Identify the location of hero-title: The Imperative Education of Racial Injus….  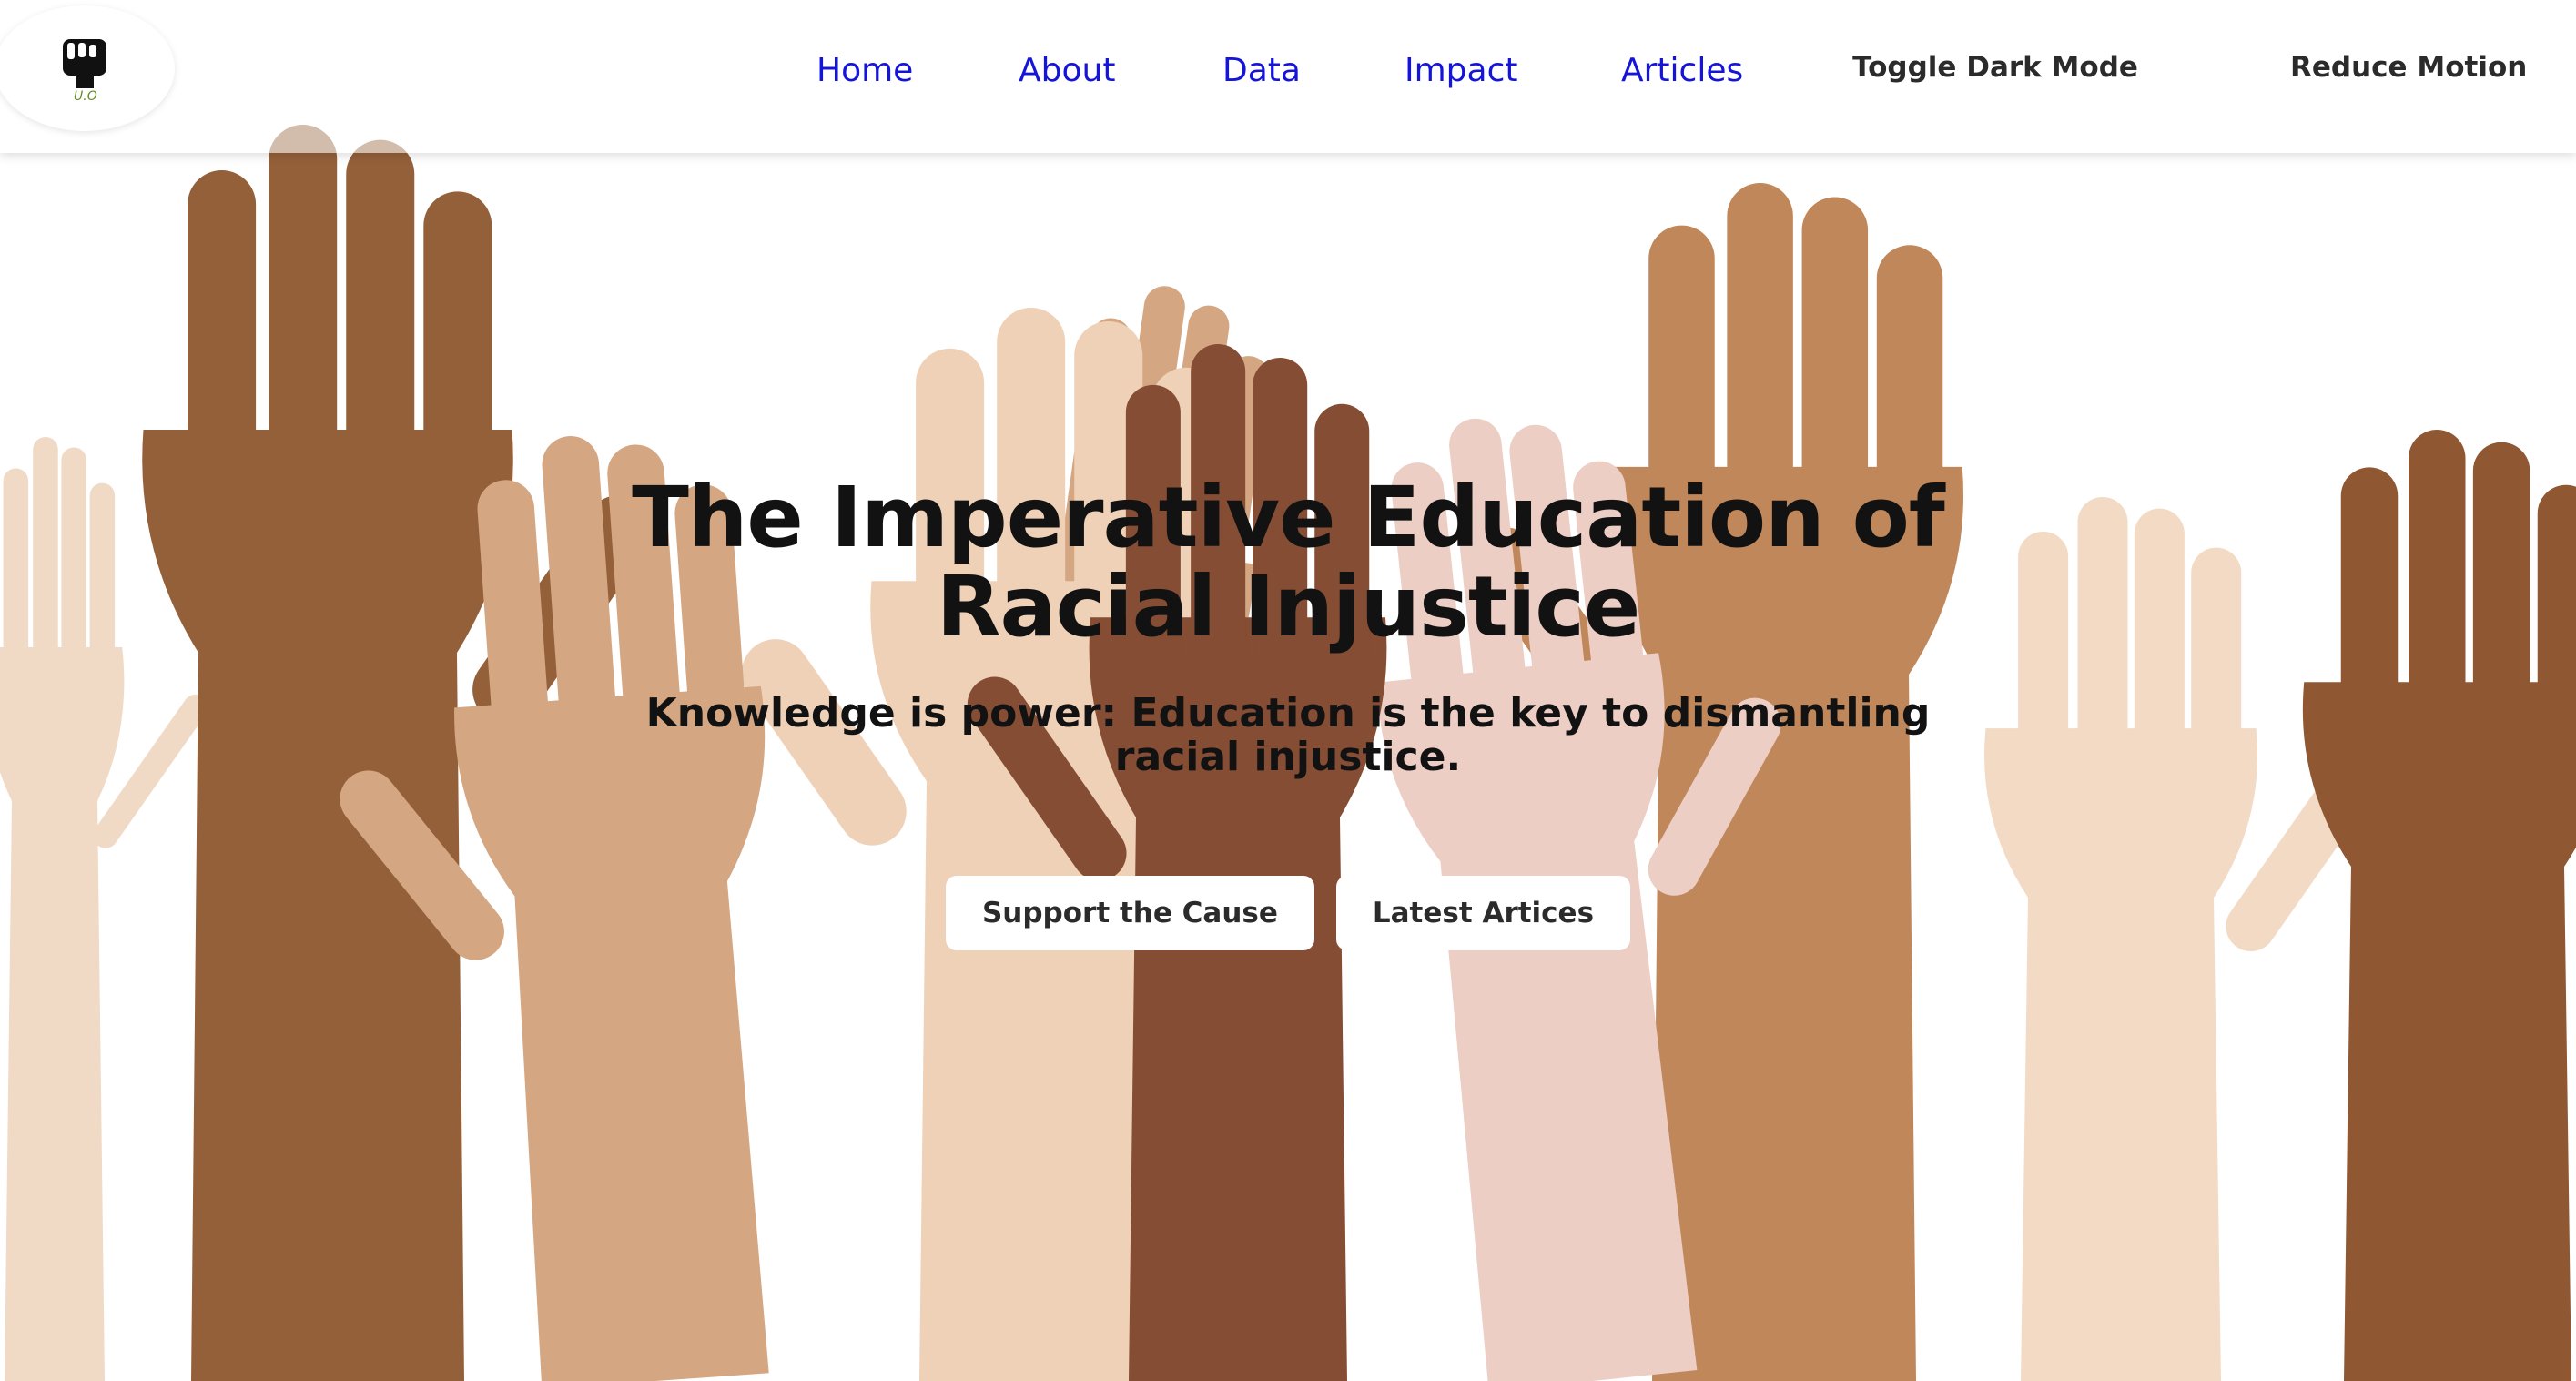
(1288, 562).